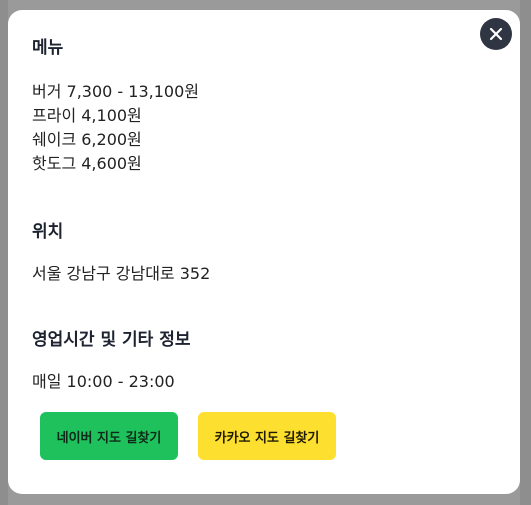 The height and width of the screenshot is (505, 531). I want to click on location-title: 위치, so click(48, 232).